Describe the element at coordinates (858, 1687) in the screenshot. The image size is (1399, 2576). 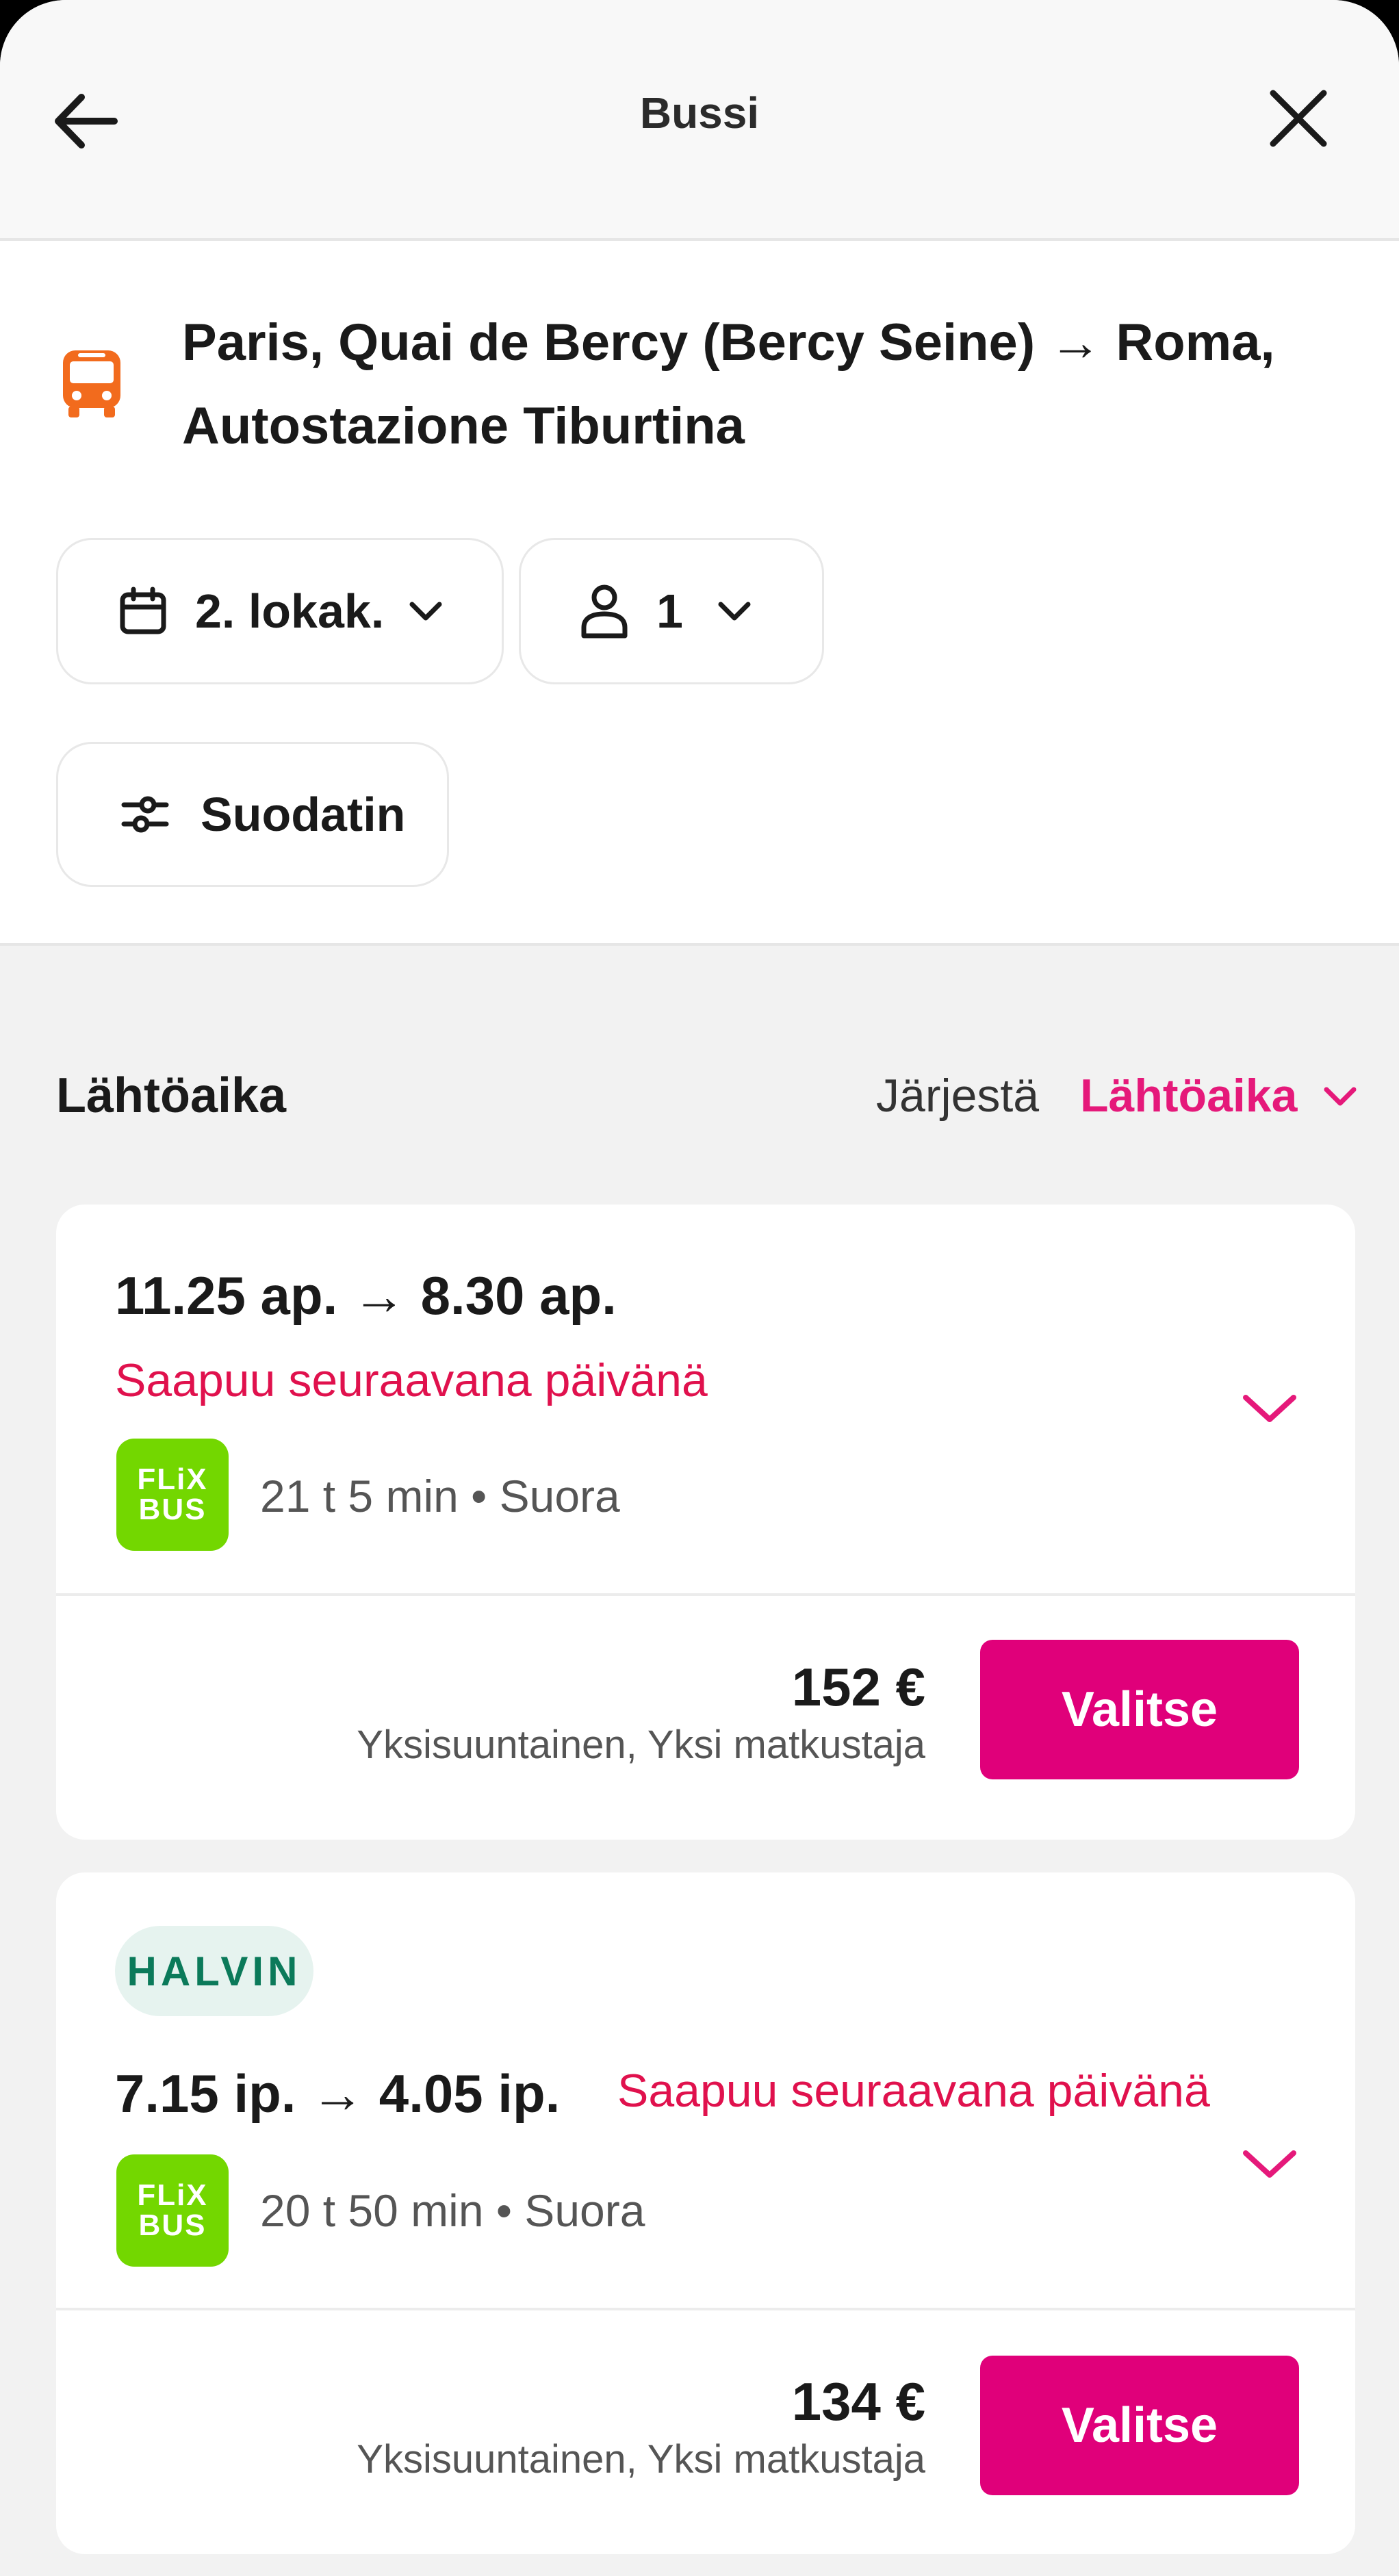
I see `trip-price: 152 €` at that location.